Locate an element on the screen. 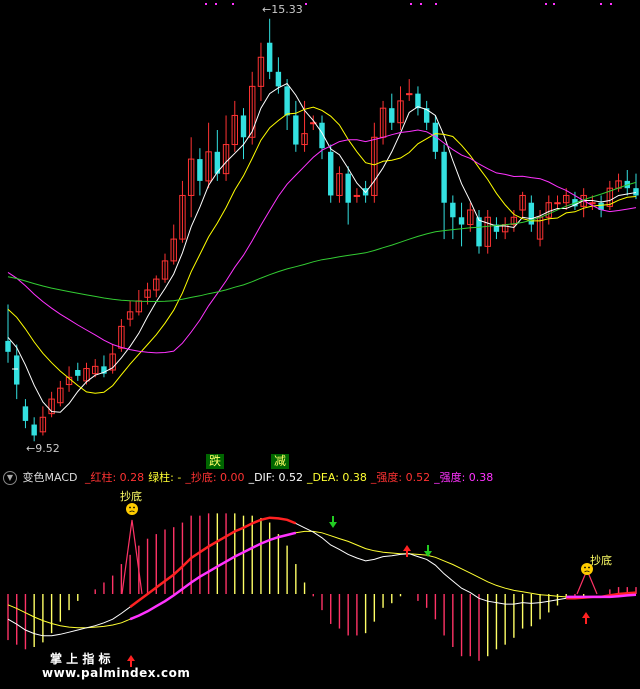 The image size is (640, 689). macd-legend-item: 绿柱: - is located at coordinates (165, 477).